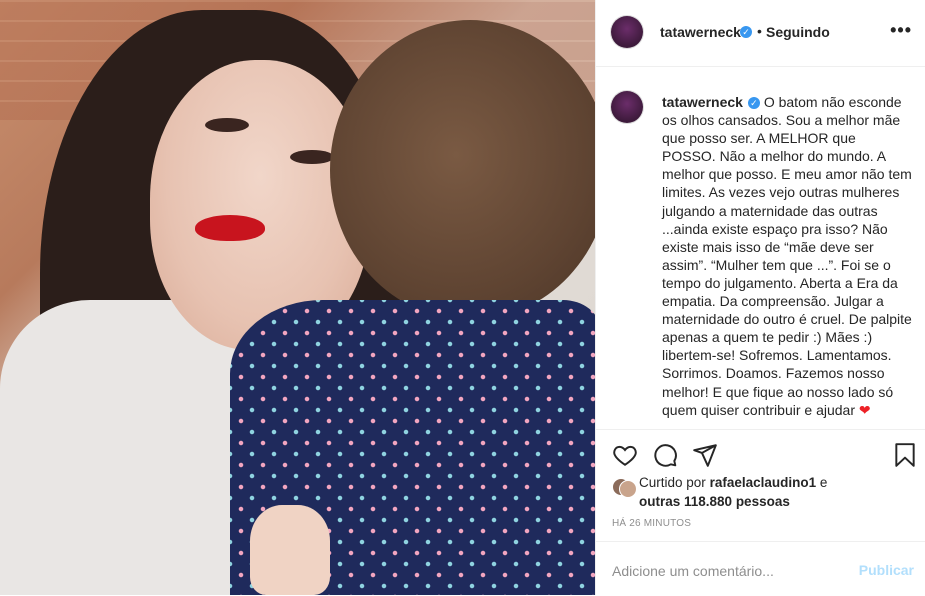  I want to click on following-button: Seguindo, so click(798, 32).